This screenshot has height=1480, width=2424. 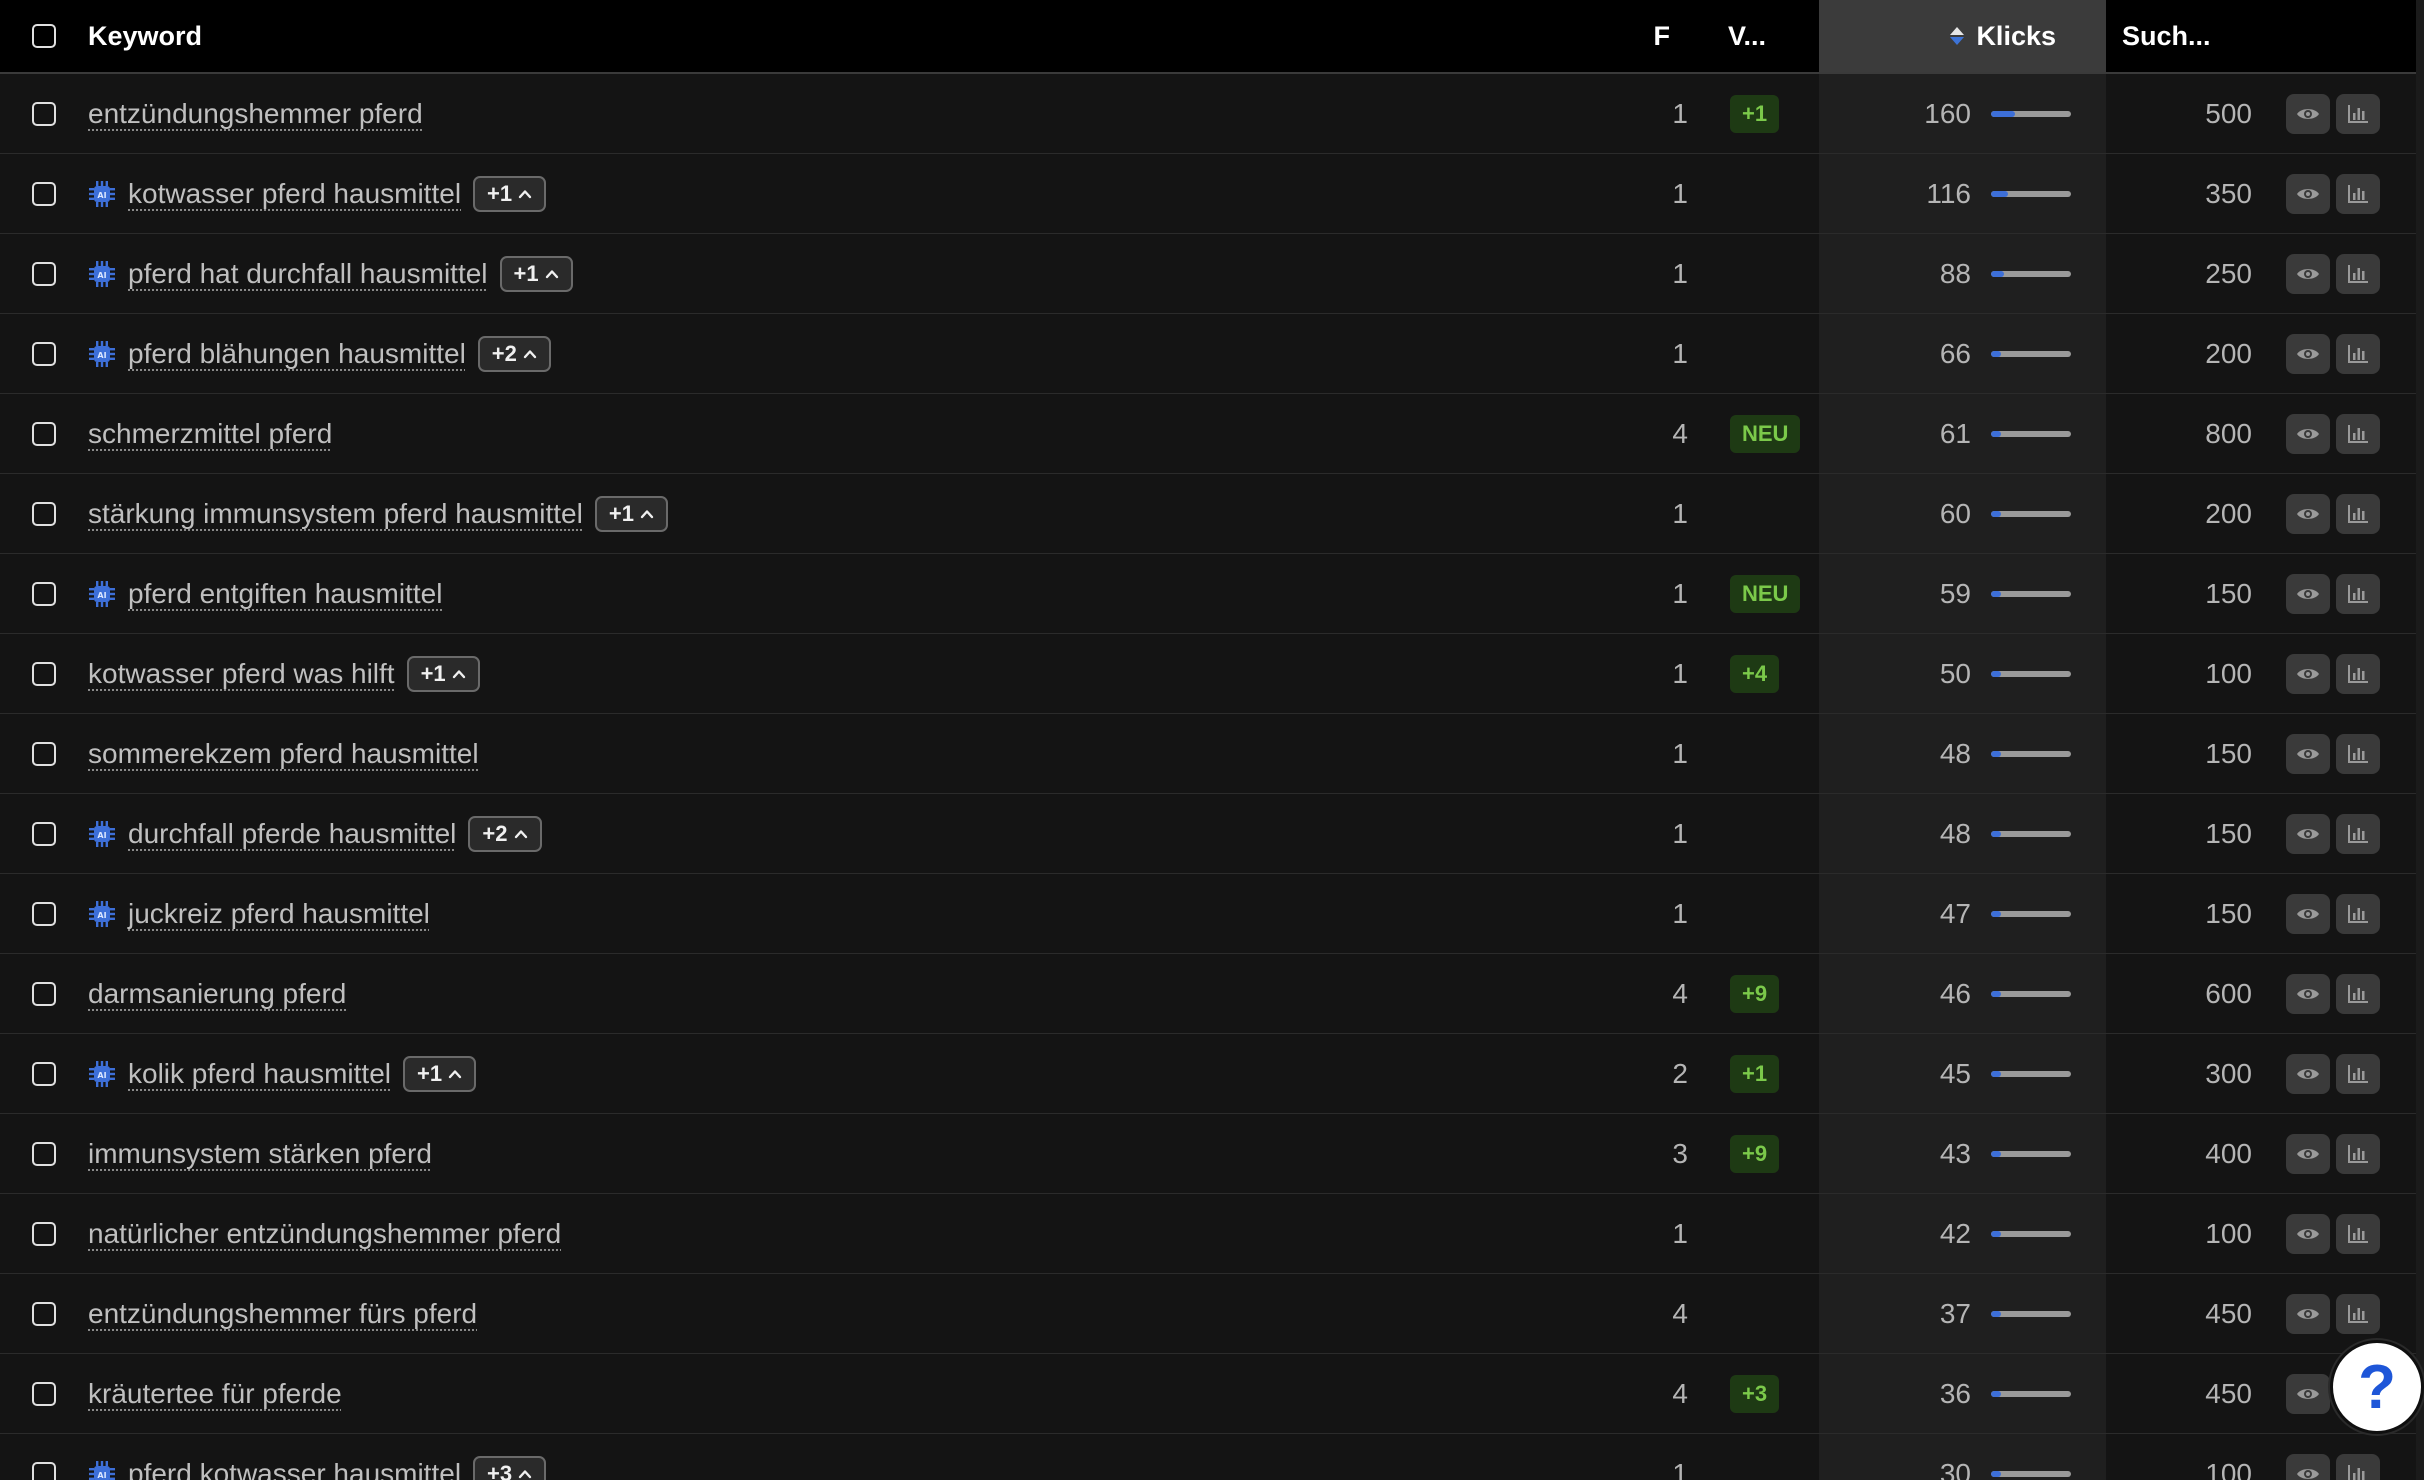 What do you see at coordinates (308, 274) in the screenshot?
I see `keyword-link: pferd hat durchfall hausmittel` at bounding box center [308, 274].